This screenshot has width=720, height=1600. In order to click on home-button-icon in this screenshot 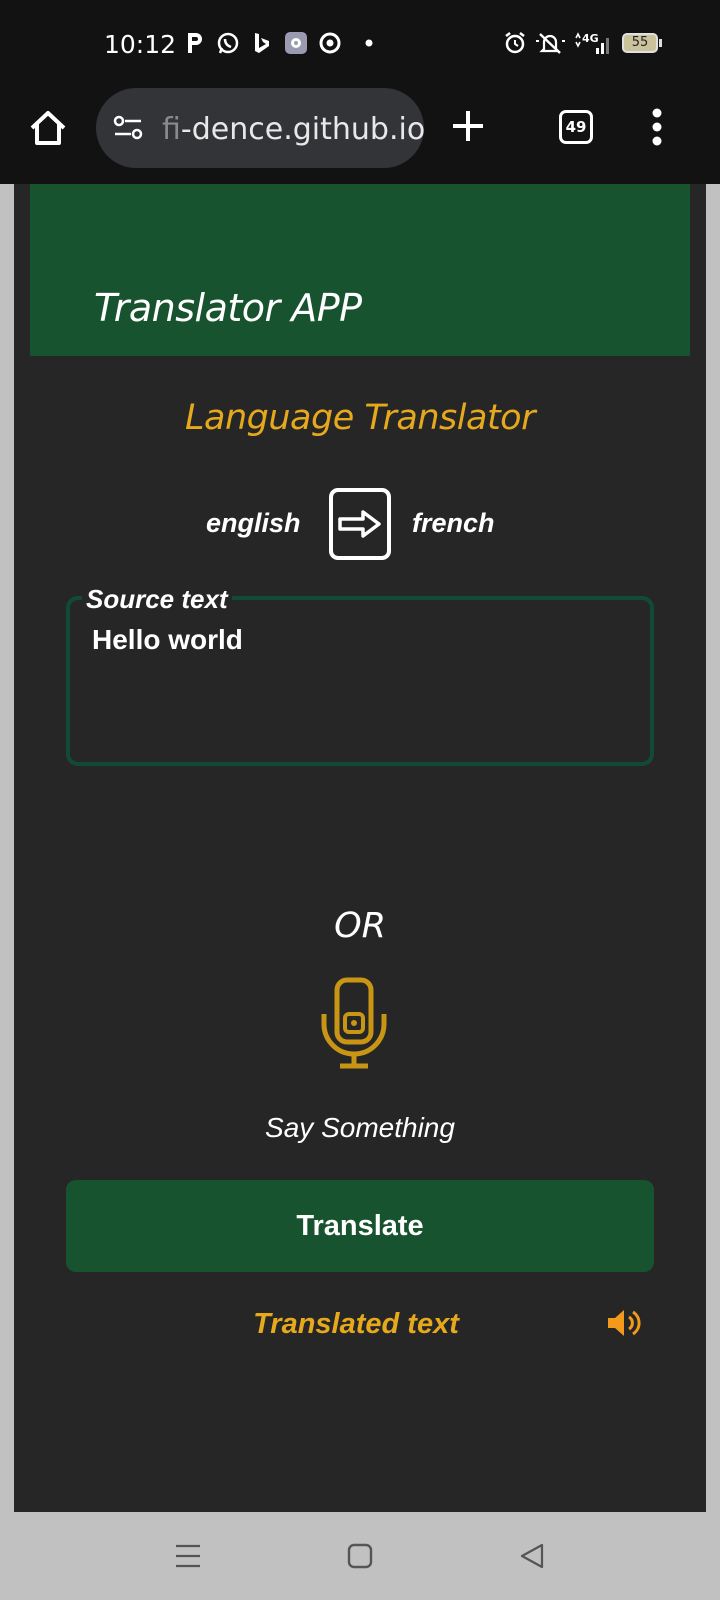, I will do `click(360, 1556)`.